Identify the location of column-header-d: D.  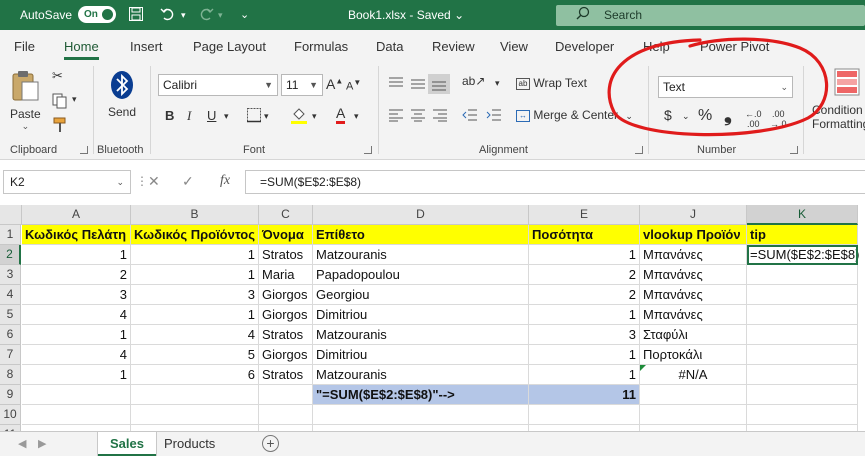
(421, 215).